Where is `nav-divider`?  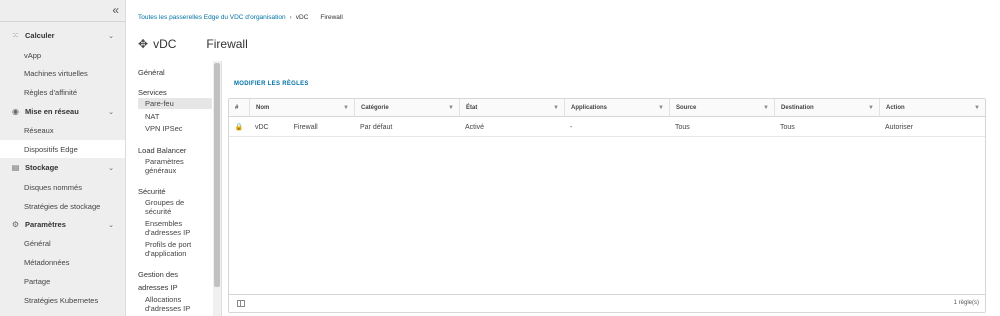 nav-divider is located at coordinates (62, 21).